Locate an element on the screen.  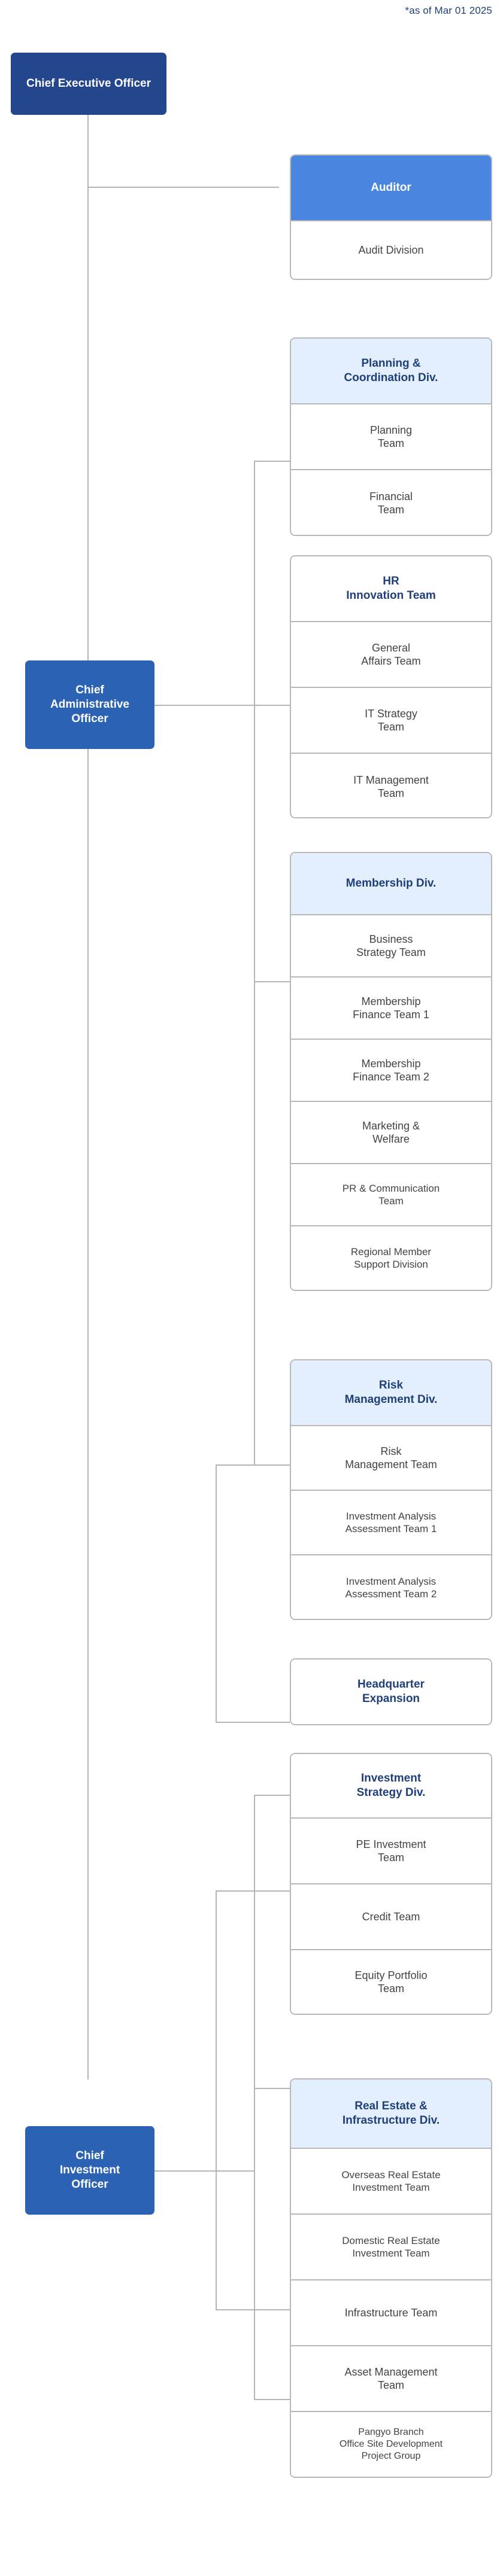
item-marketing-welfare: Marketing & Welfare is located at coordinates (391, 1133).